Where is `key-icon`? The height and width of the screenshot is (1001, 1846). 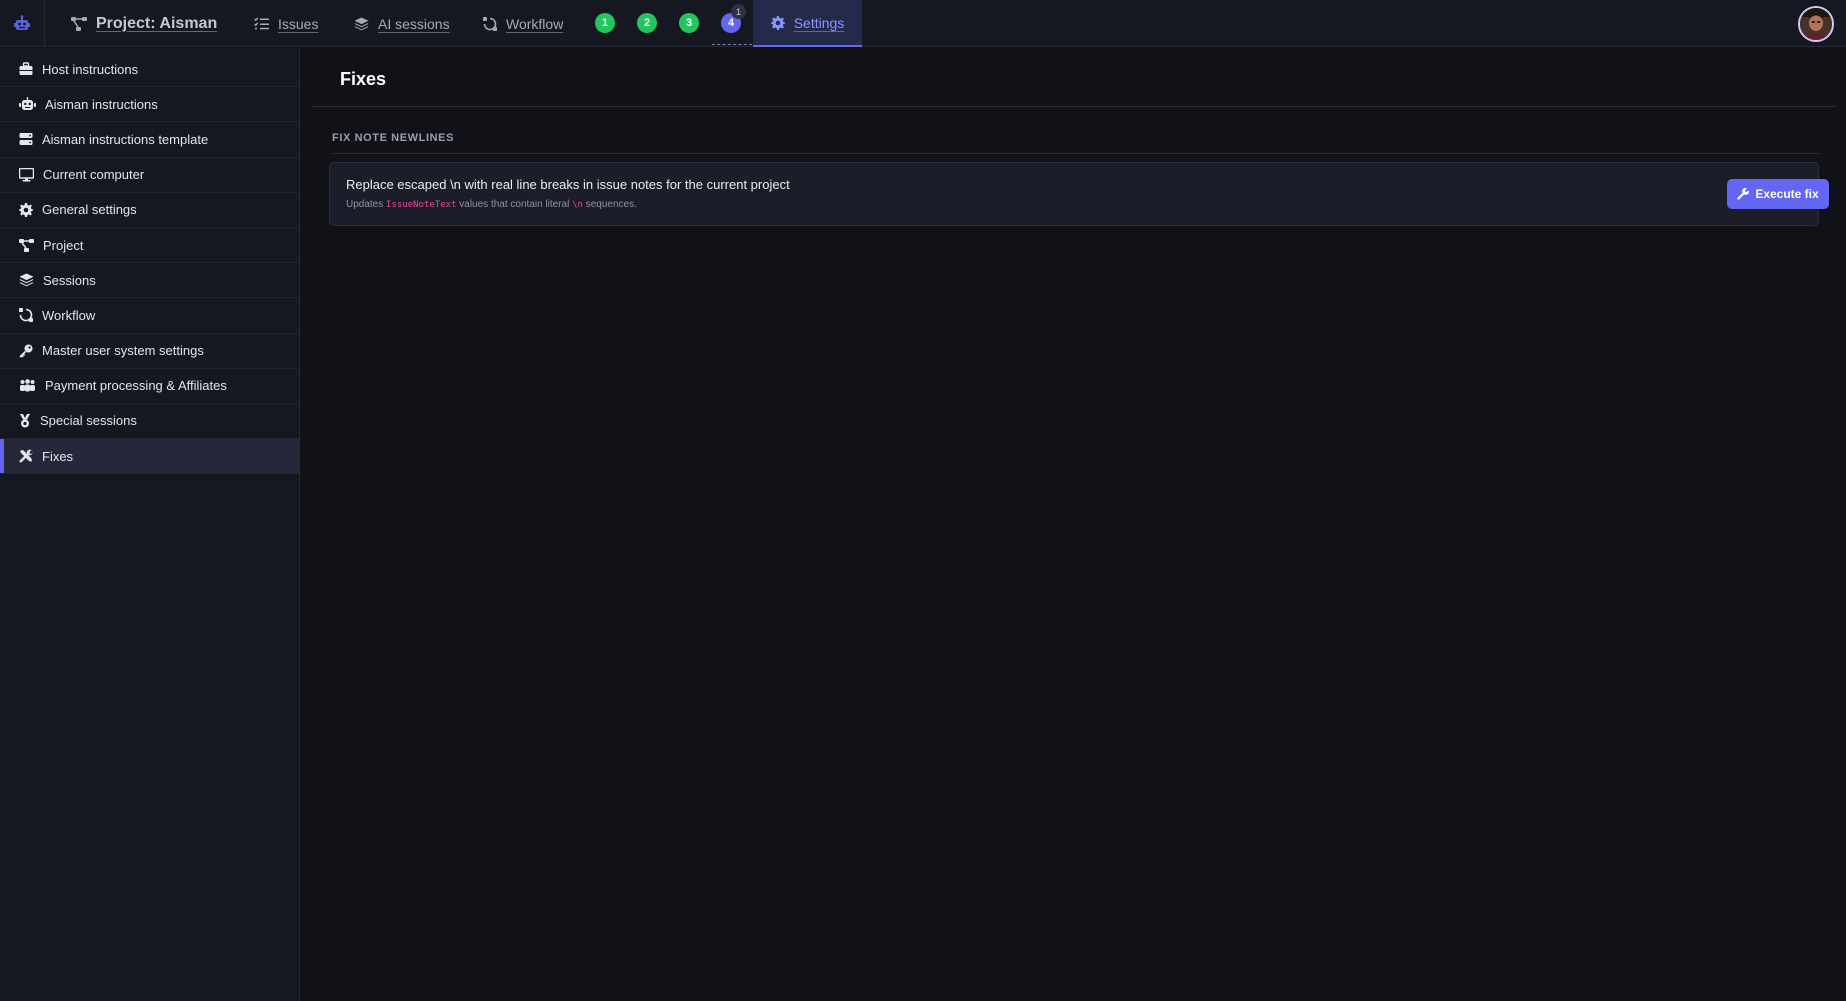 key-icon is located at coordinates (26, 351).